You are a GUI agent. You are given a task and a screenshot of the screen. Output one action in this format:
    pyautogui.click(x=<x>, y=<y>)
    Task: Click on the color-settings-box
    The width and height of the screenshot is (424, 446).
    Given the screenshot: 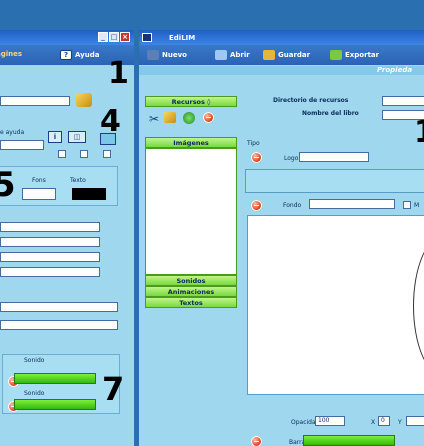 What is the action you would take?
    pyautogui.click(x=59, y=186)
    